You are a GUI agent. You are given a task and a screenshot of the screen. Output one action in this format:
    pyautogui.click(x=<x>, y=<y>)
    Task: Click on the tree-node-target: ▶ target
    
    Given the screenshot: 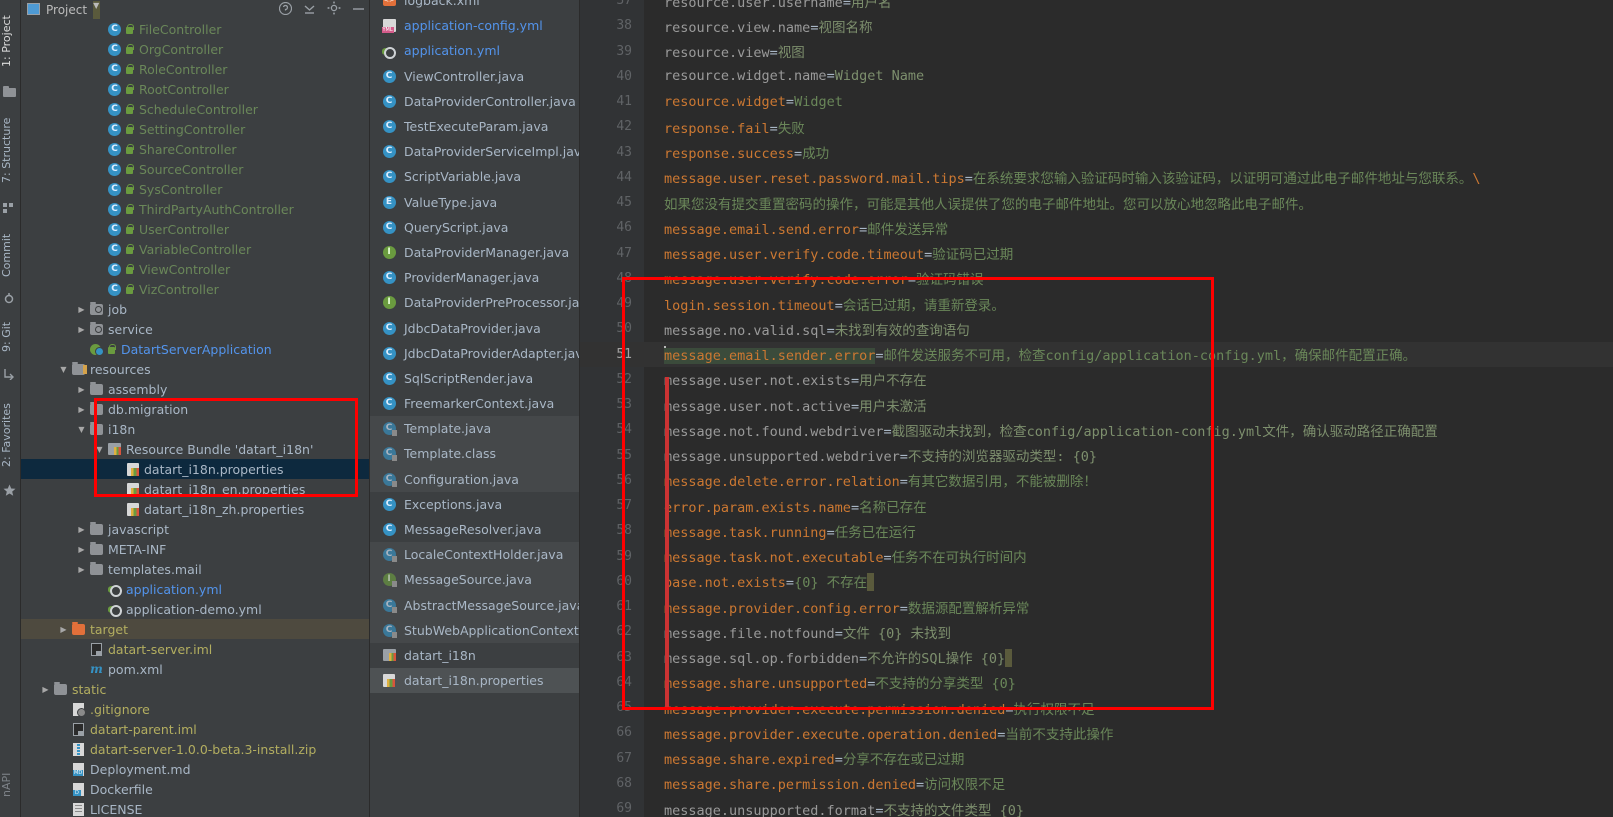 What is the action you would take?
    pyautogui.click(x=195, y=629)
    